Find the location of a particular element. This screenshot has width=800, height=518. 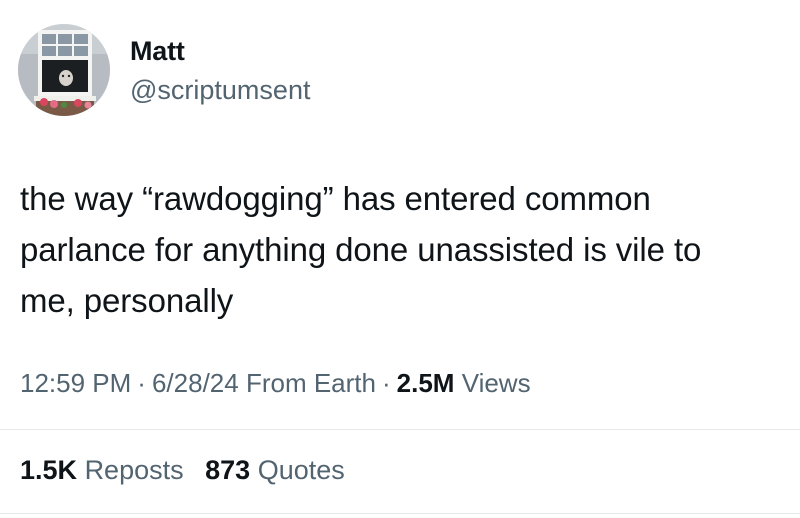

avatar is located at coordinates (64, 70).